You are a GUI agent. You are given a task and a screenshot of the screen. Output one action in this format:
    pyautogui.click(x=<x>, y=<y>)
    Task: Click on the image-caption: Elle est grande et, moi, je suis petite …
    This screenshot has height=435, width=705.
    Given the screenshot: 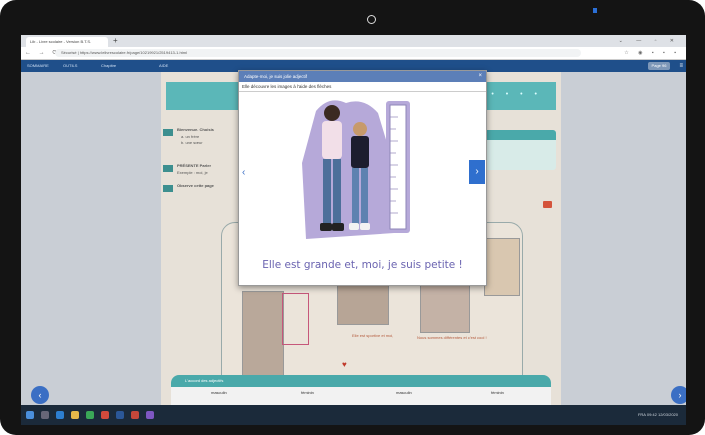 What is the action you would take?
    pyautogui.click(x=362, y=265)
    